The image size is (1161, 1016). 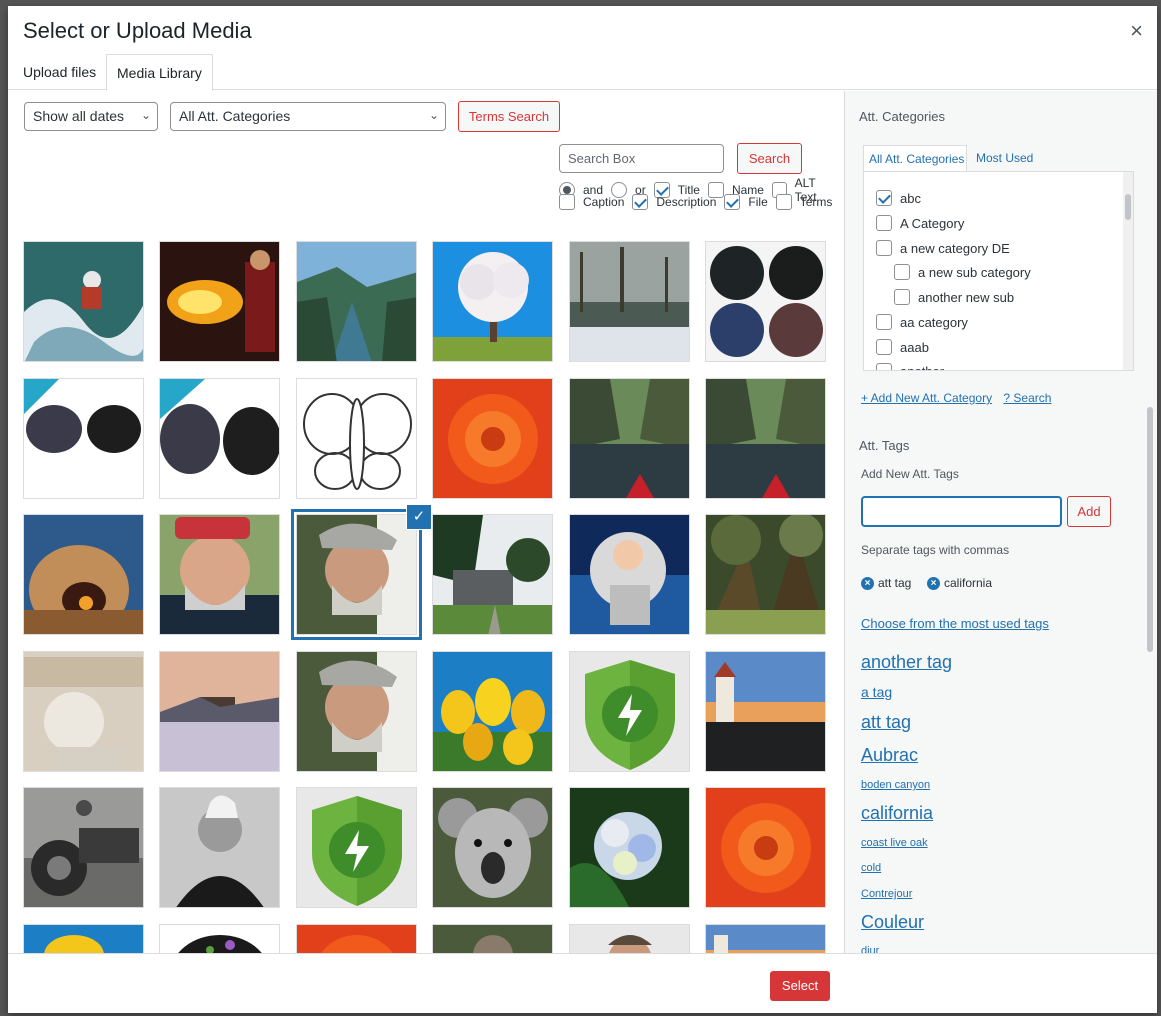 What do you see at coordinates (962, 272) in the screenshot?
I see `category-item: a new sub category` at bounding box center [962, 272].